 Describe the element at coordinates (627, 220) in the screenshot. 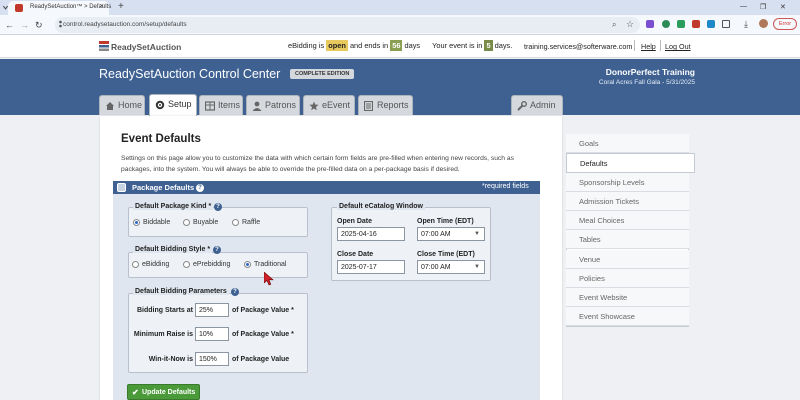

I see `menu-item-meal-choices: Meal Choices` at that location.